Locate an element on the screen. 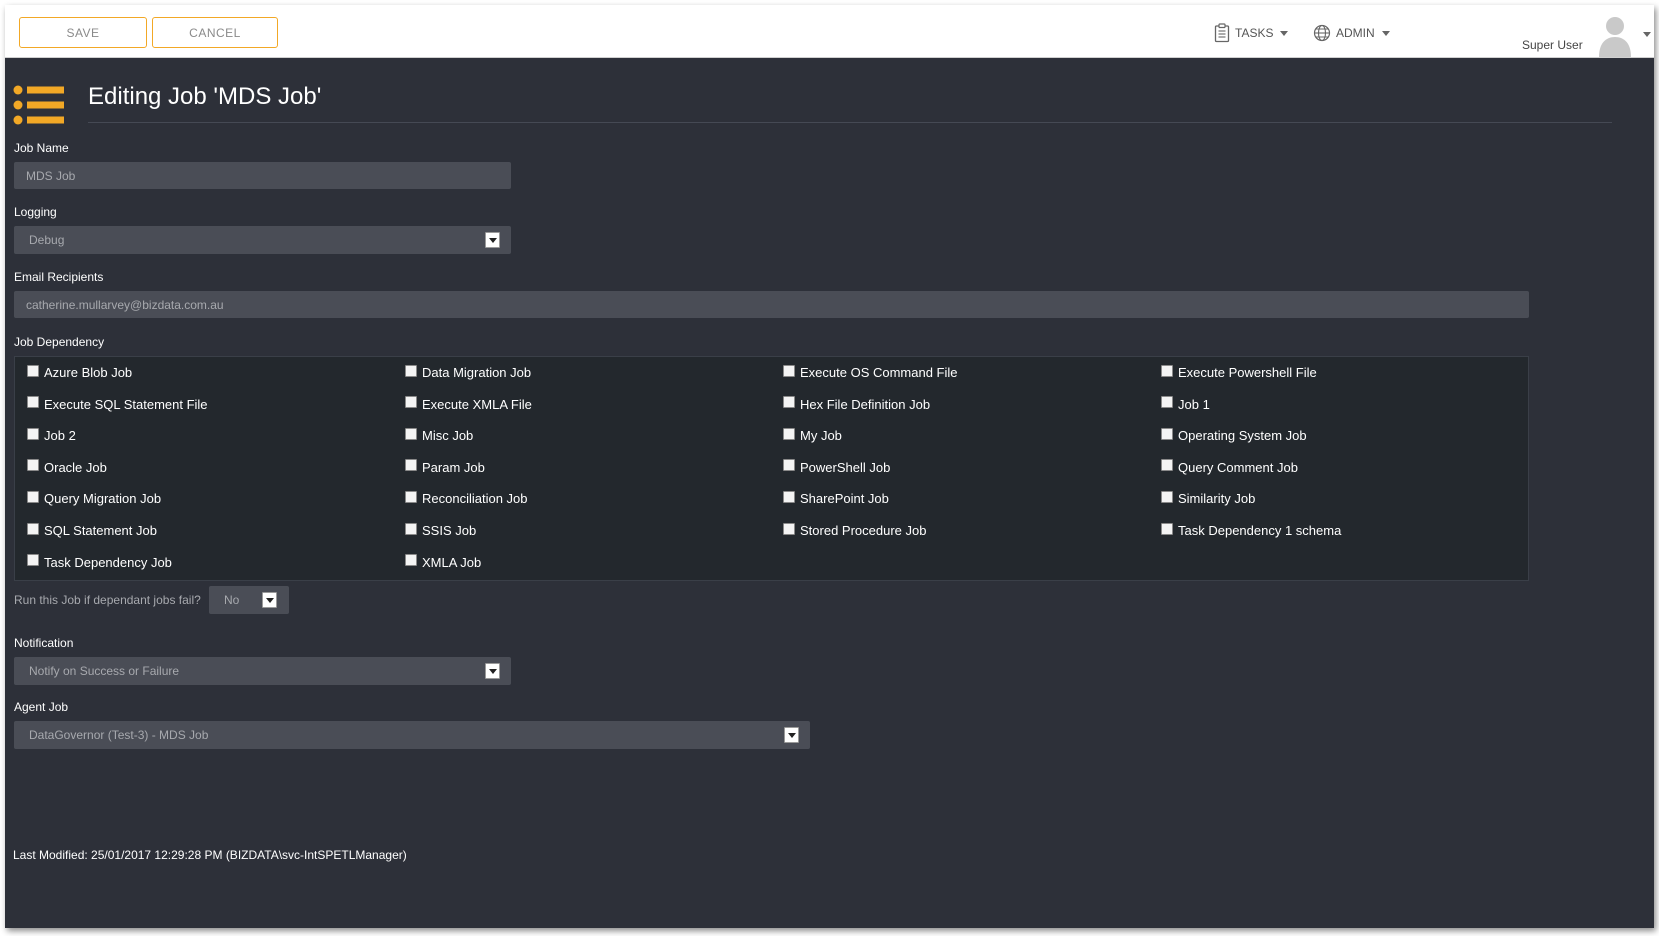 The width and height of the screenshot is (1659, 936). dependency-item: Query Migration Job is located at coordinates (94, 498).